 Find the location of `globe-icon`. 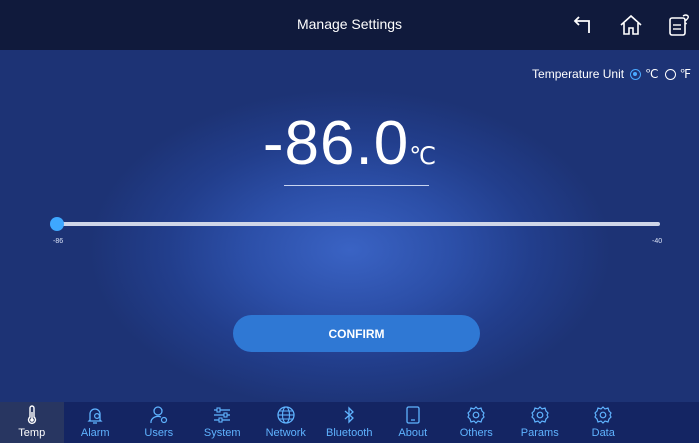

globe-icon is located at coordinates (286, 415).